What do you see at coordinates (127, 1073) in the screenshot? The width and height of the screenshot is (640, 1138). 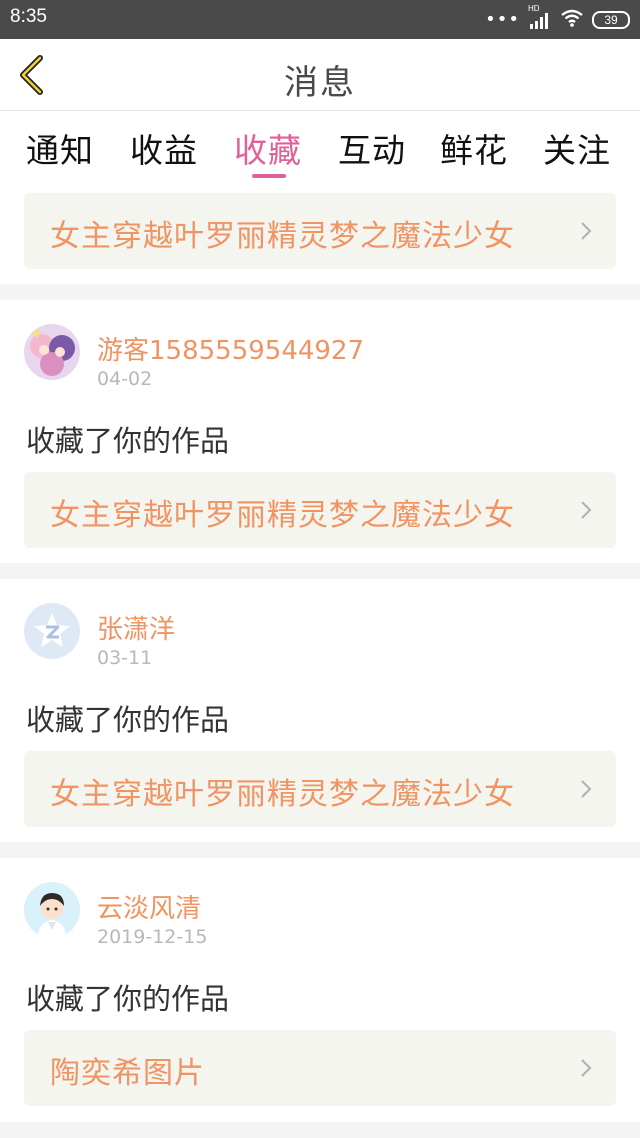 I see `work-title: 陶奕希图片` at bounding box center [127, 1073].